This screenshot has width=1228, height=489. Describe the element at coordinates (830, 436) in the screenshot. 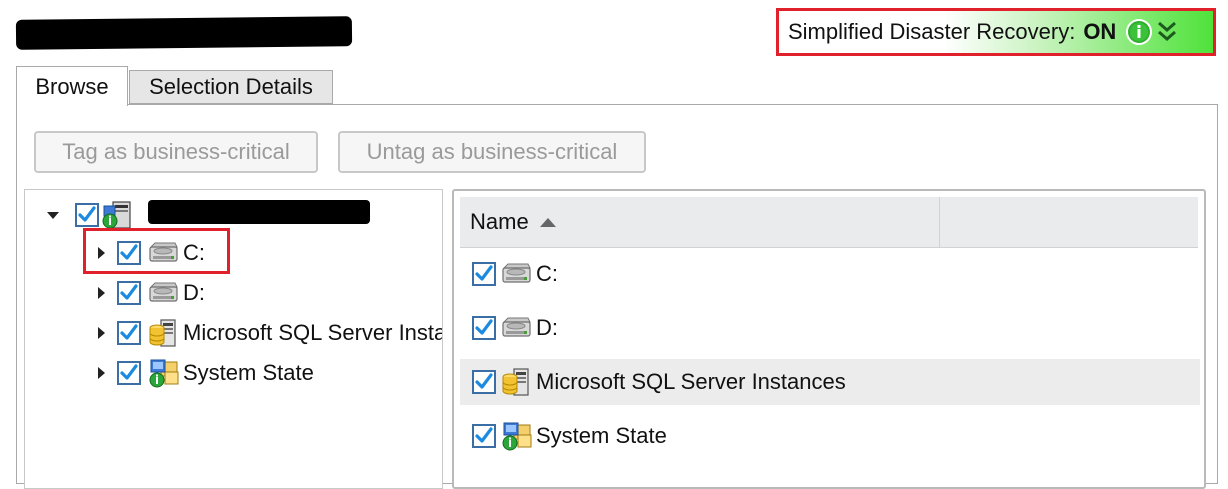

I see `list-row: System State` at that location.